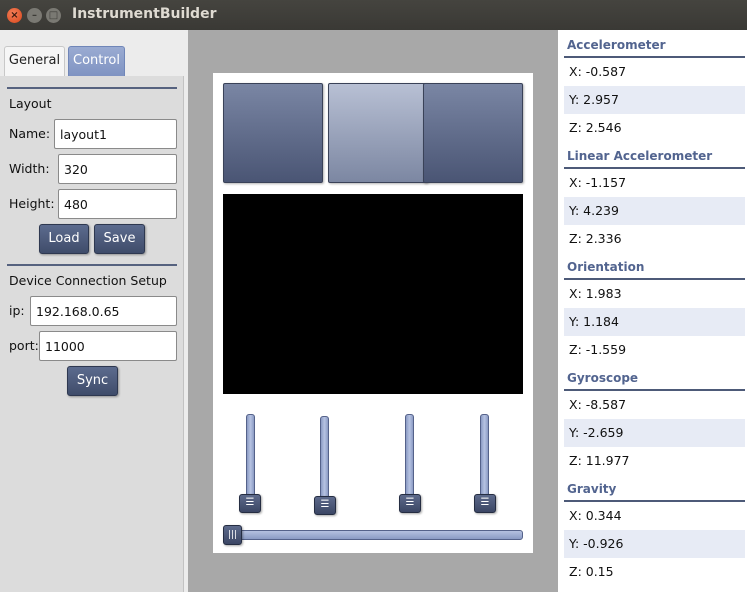  What do you see at coordinates (108, 346) in the screenshot?
I see `port-field` at bounding box center [108, 346].